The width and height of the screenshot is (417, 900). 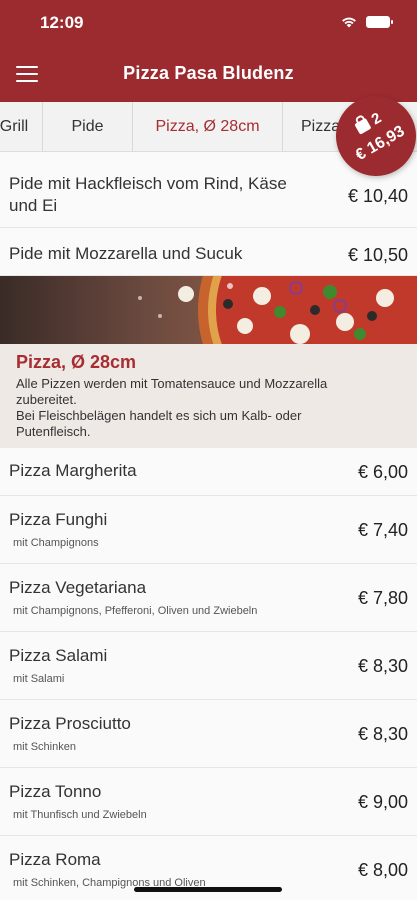 I want to click on item-price: € 7,40, so click(x=382, y=530).